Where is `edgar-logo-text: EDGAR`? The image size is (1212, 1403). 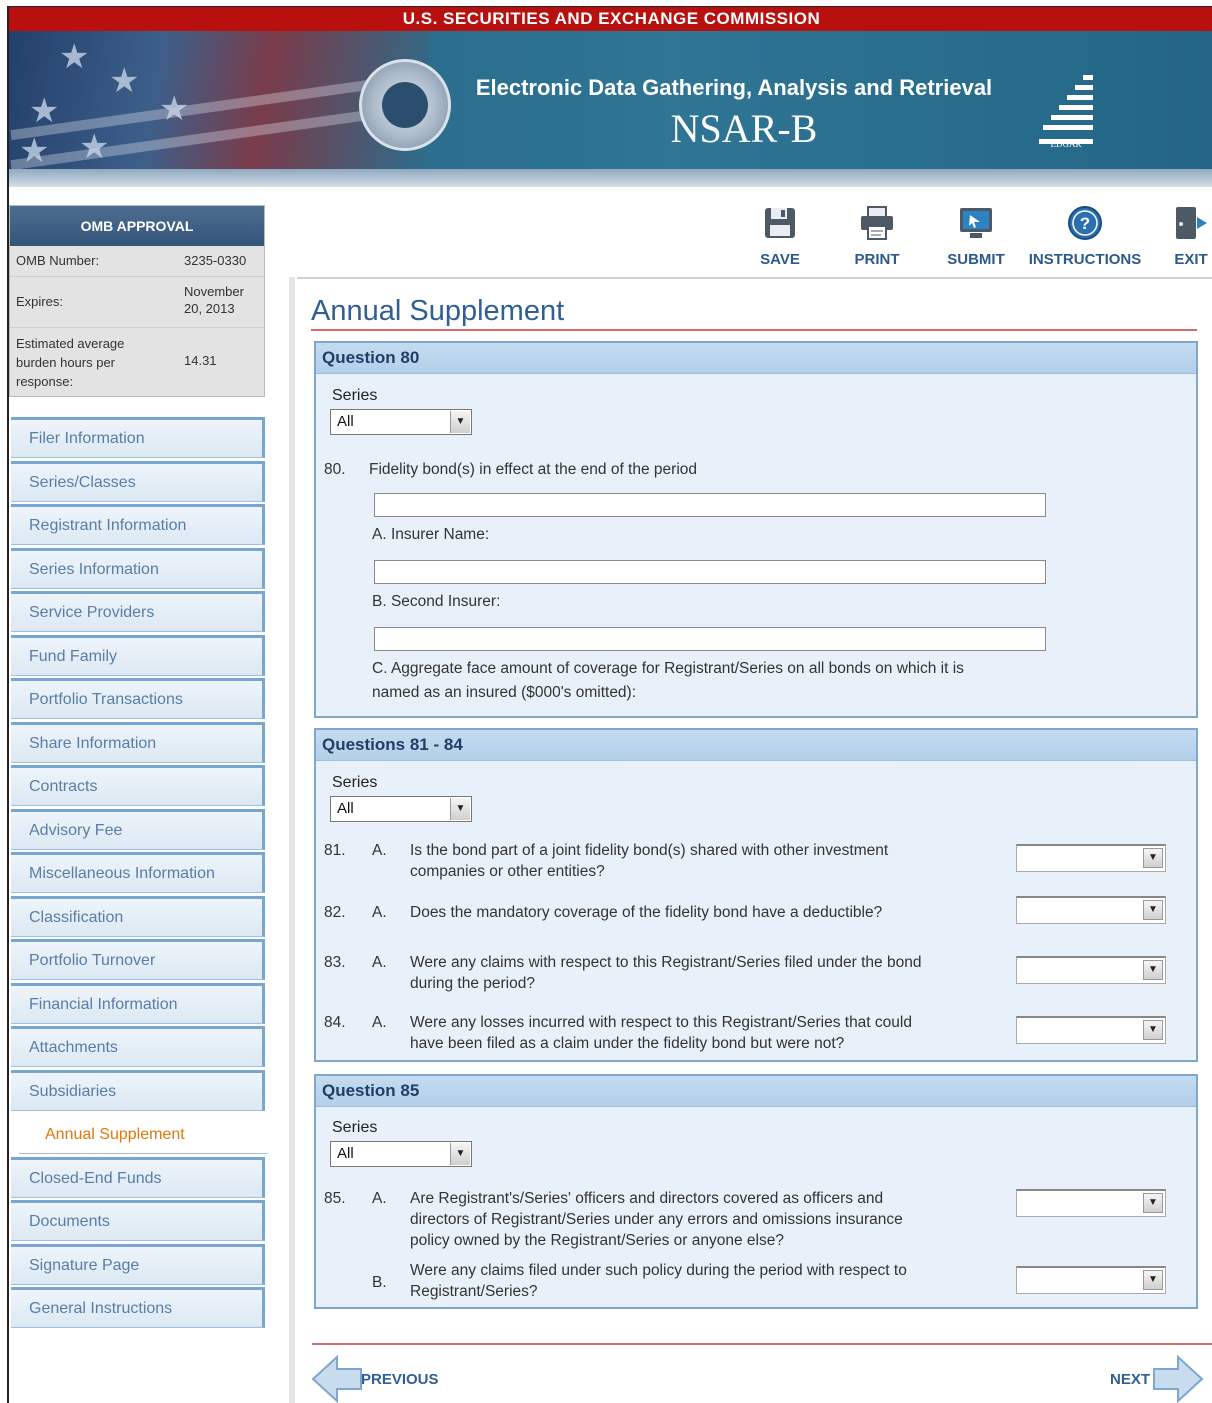 edgar-logo-text: EDGAR is located at coordinates (1066, 144).